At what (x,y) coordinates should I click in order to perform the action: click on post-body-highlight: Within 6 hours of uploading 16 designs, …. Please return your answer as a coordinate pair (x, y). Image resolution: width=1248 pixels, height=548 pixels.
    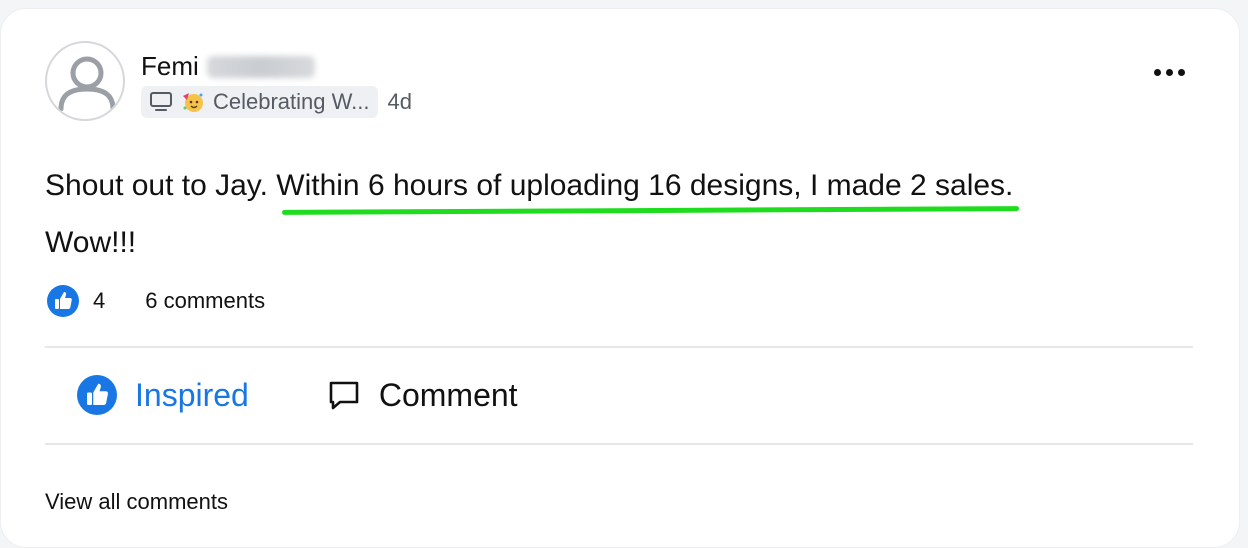
    Looking at the image, I should click on (645, 185).